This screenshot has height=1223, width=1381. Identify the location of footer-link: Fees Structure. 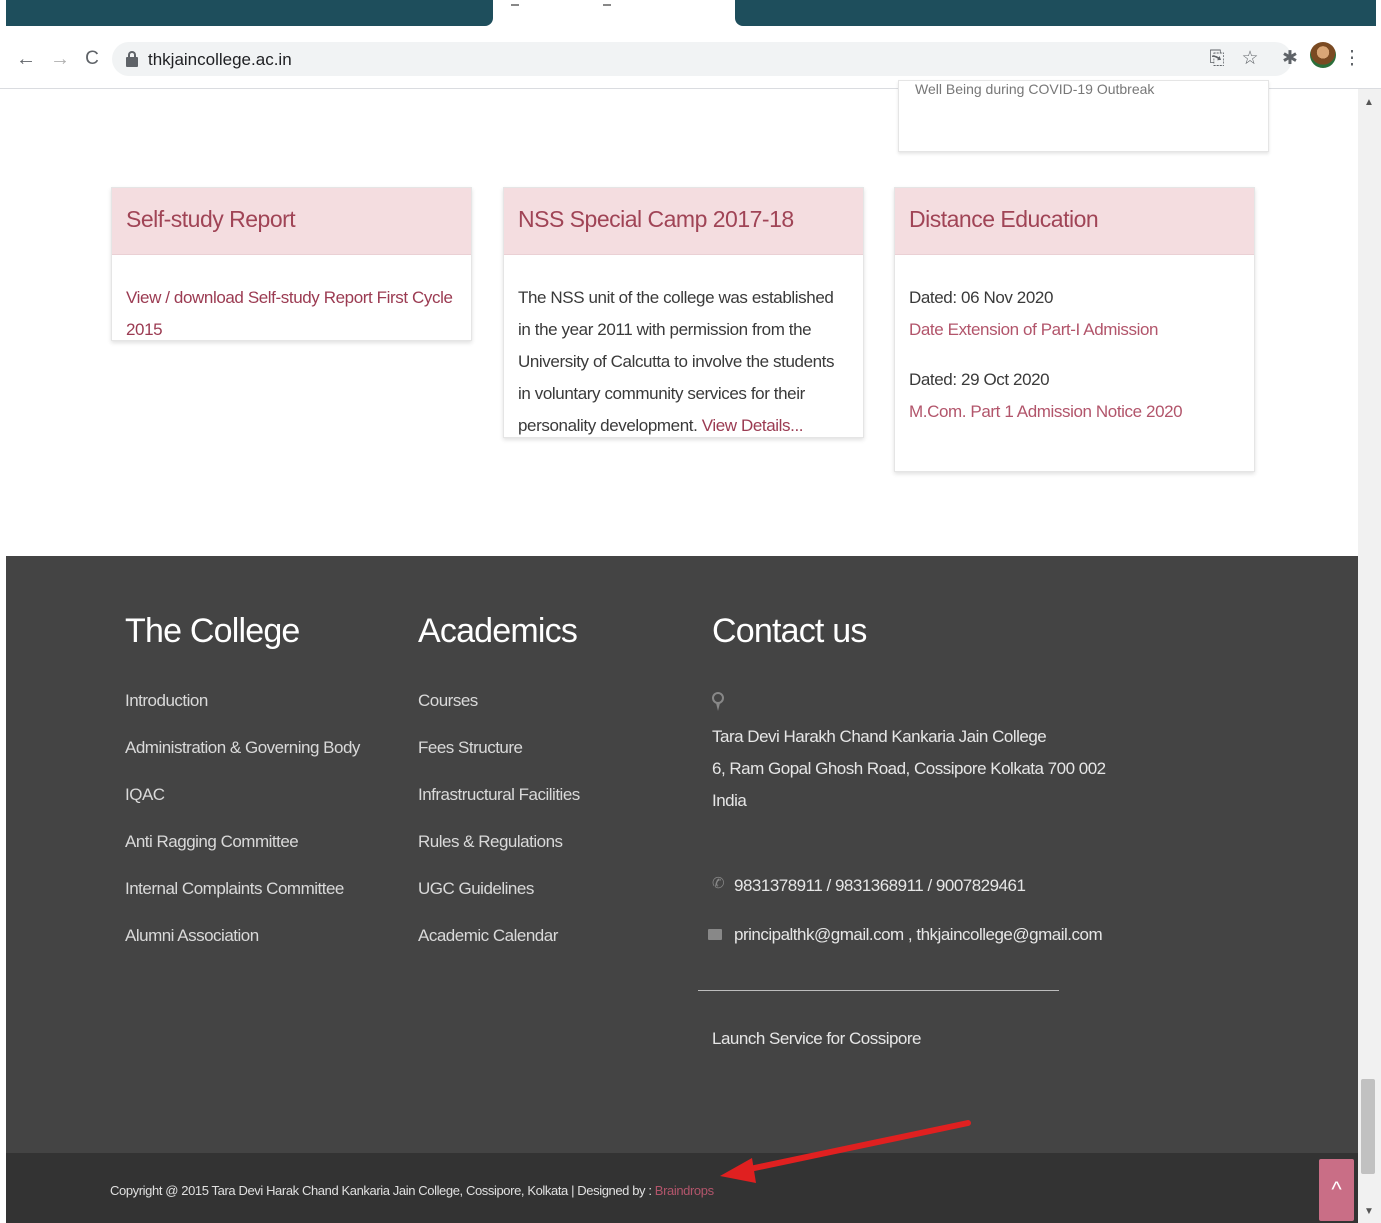
(499, 761).